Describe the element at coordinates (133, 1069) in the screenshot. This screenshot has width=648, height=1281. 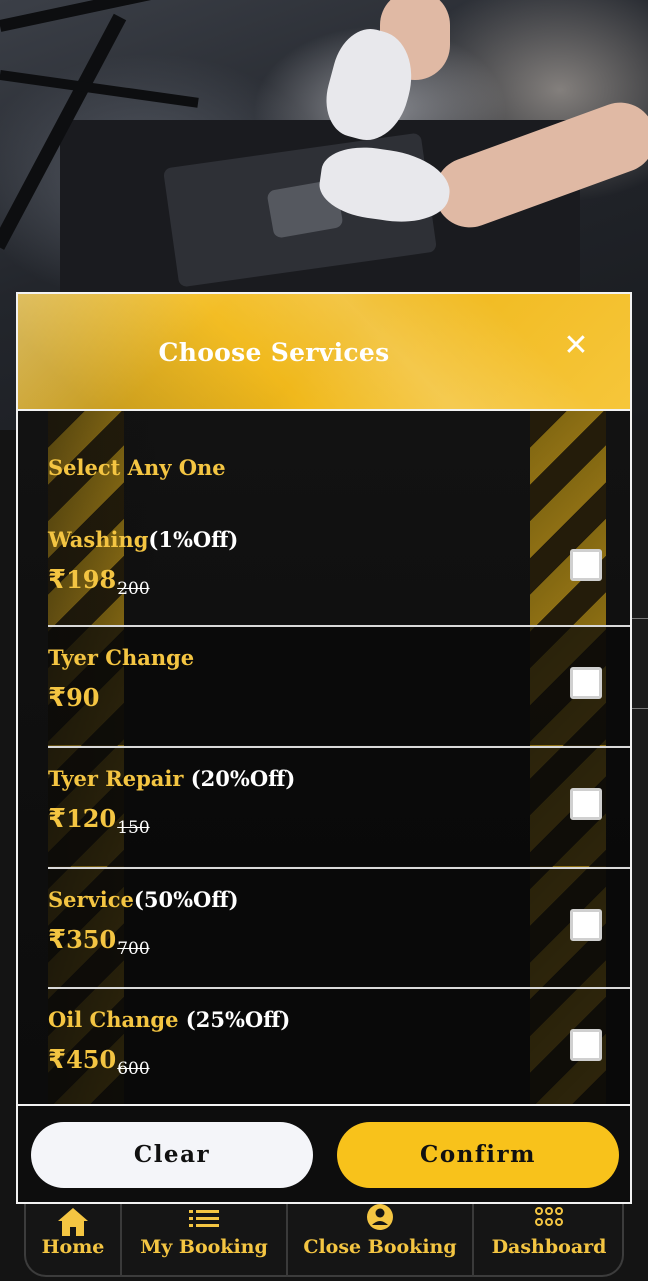
I see `original-price: 600` at that location.